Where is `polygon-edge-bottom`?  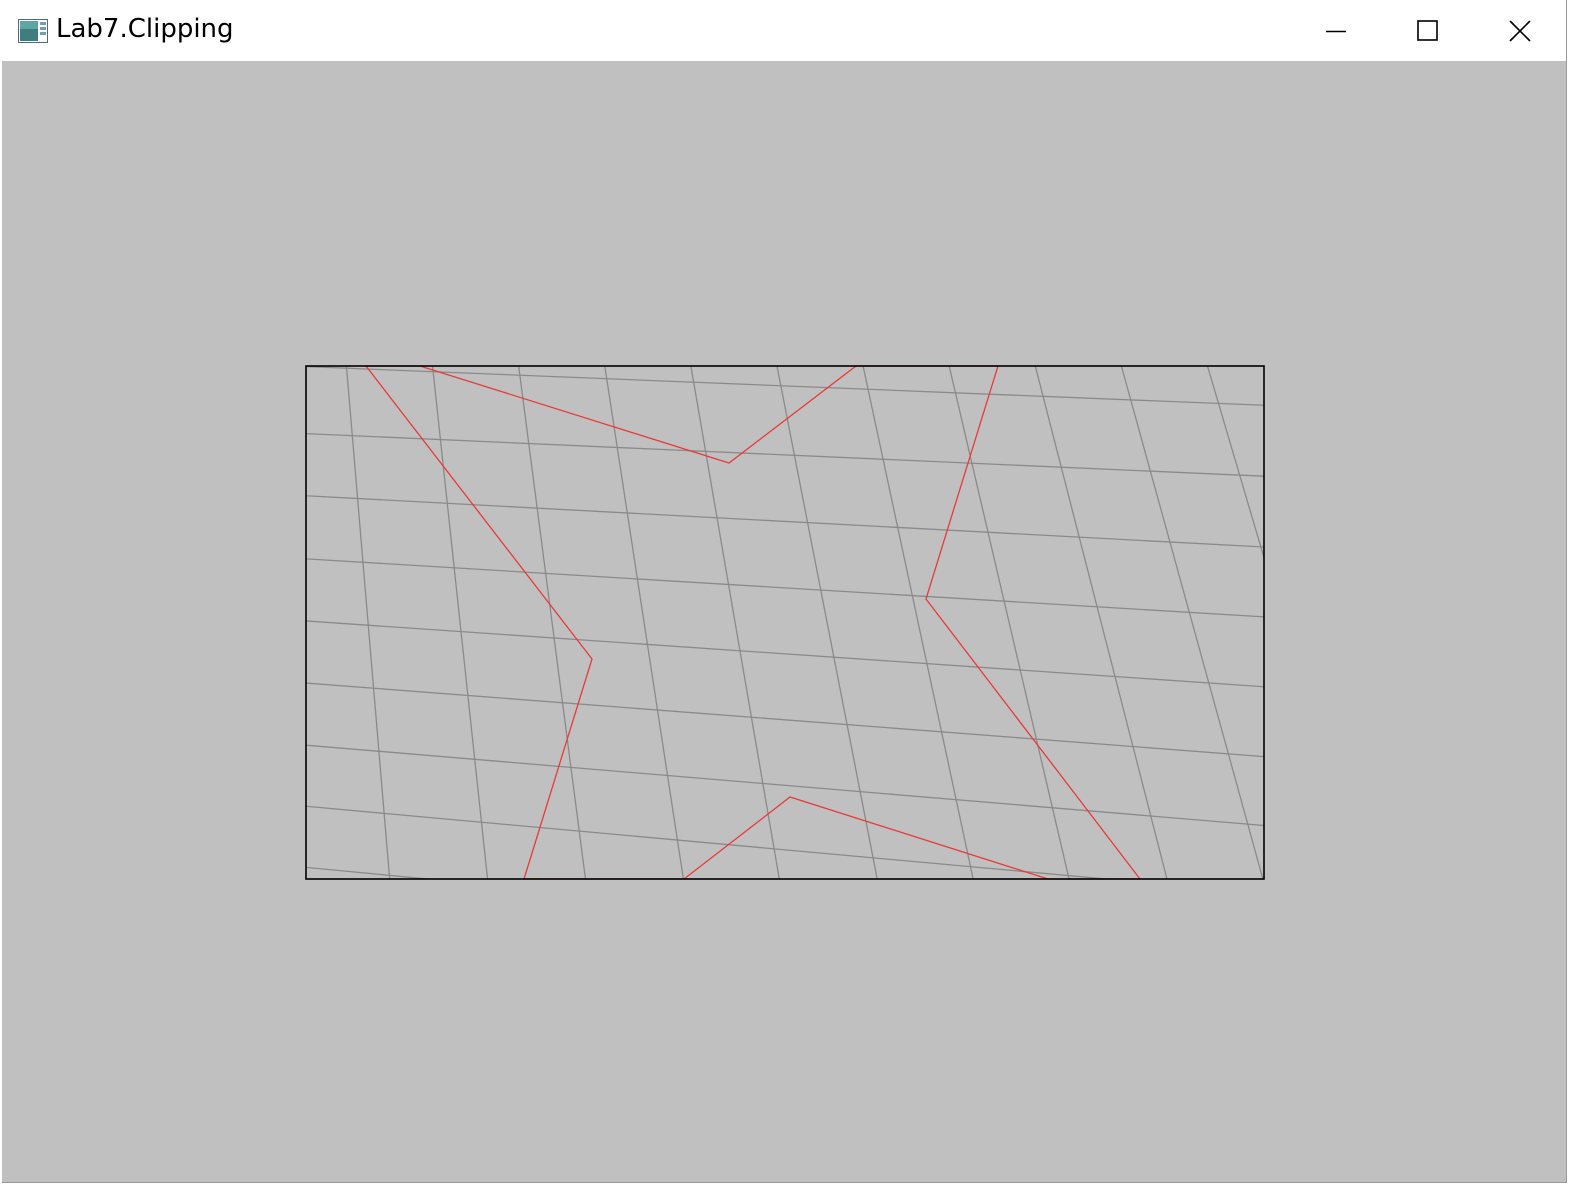
polygon-edge-bottom is located at coordinates (832, 838).